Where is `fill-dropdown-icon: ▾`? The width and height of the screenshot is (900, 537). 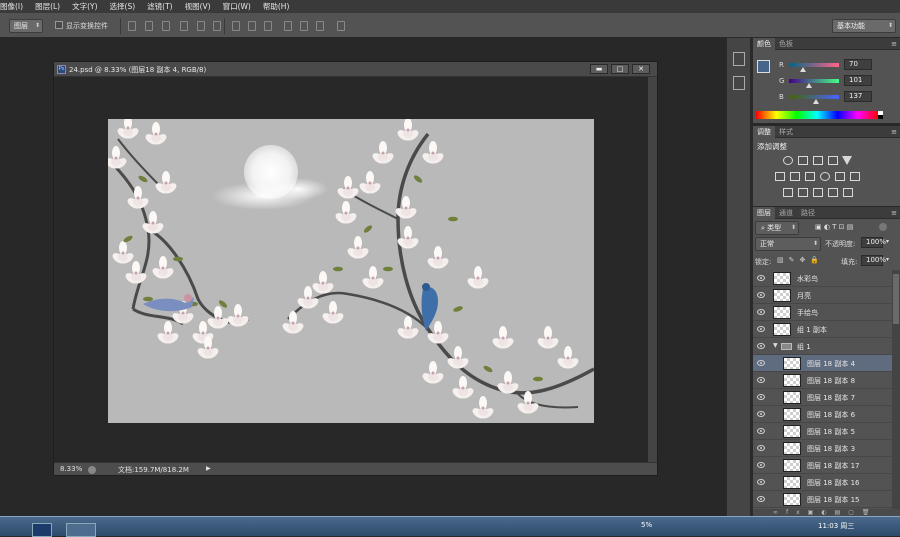
fill-dropdown-icon: ▾ is located at coordinates (887, 259).